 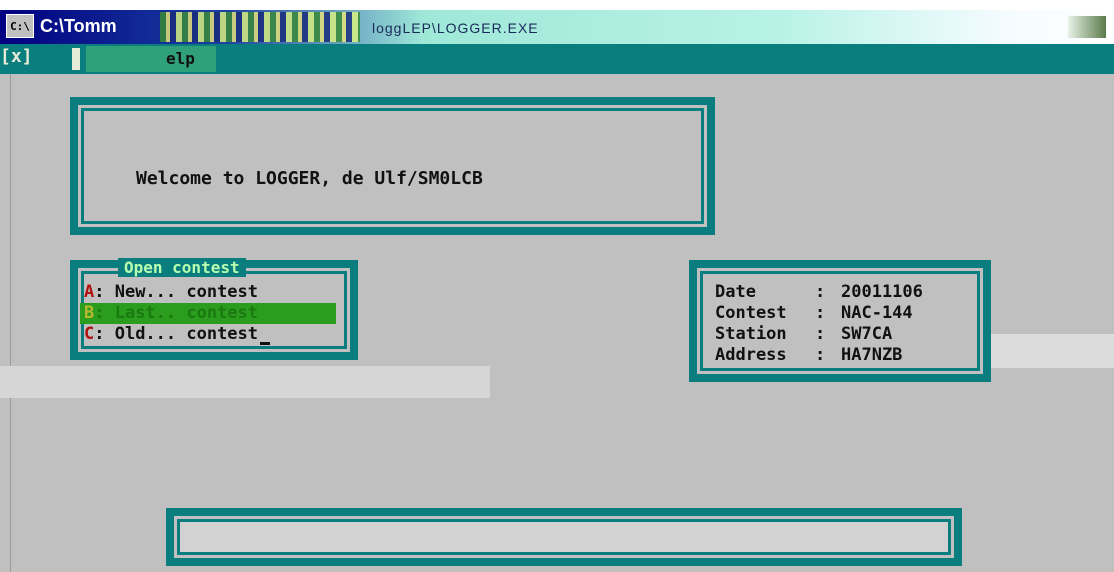 What do you see at coordinates (151, 59) in the screenshot?
I see `menu-help: elp` at bounding box center [151, 59].